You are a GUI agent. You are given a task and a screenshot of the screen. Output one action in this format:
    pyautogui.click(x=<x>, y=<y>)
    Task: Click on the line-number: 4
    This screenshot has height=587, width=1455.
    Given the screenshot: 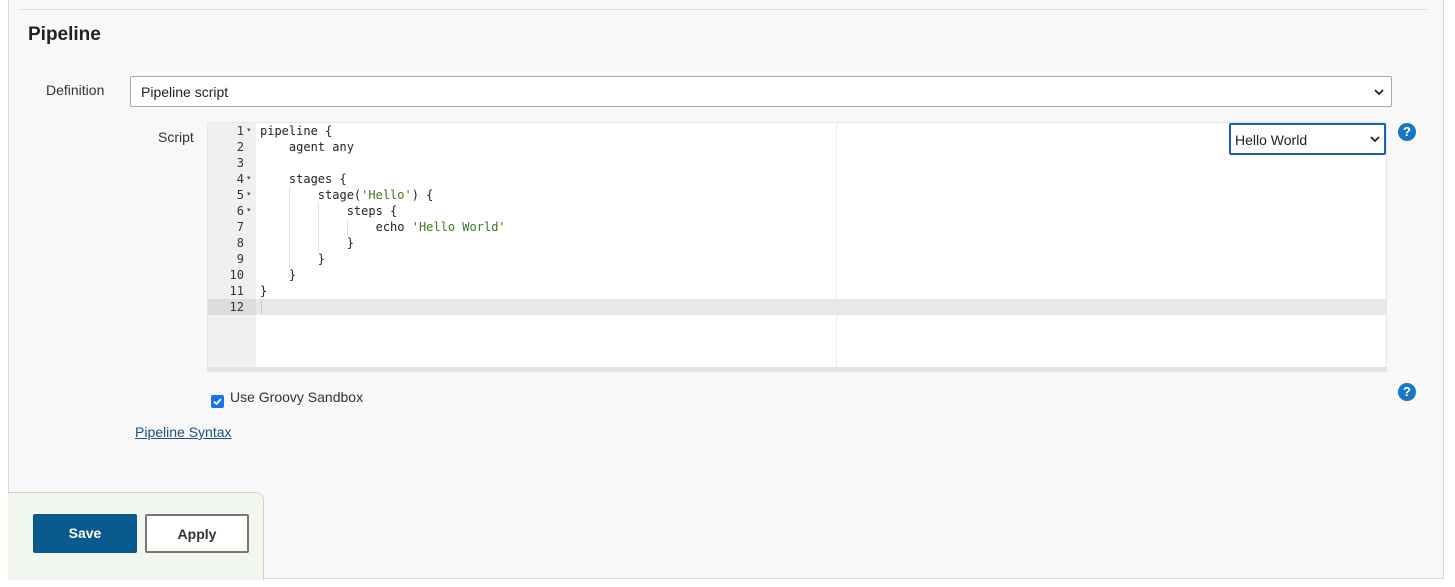 What is the action you would take?
    pyautogui.click(x=240, y=179)
    